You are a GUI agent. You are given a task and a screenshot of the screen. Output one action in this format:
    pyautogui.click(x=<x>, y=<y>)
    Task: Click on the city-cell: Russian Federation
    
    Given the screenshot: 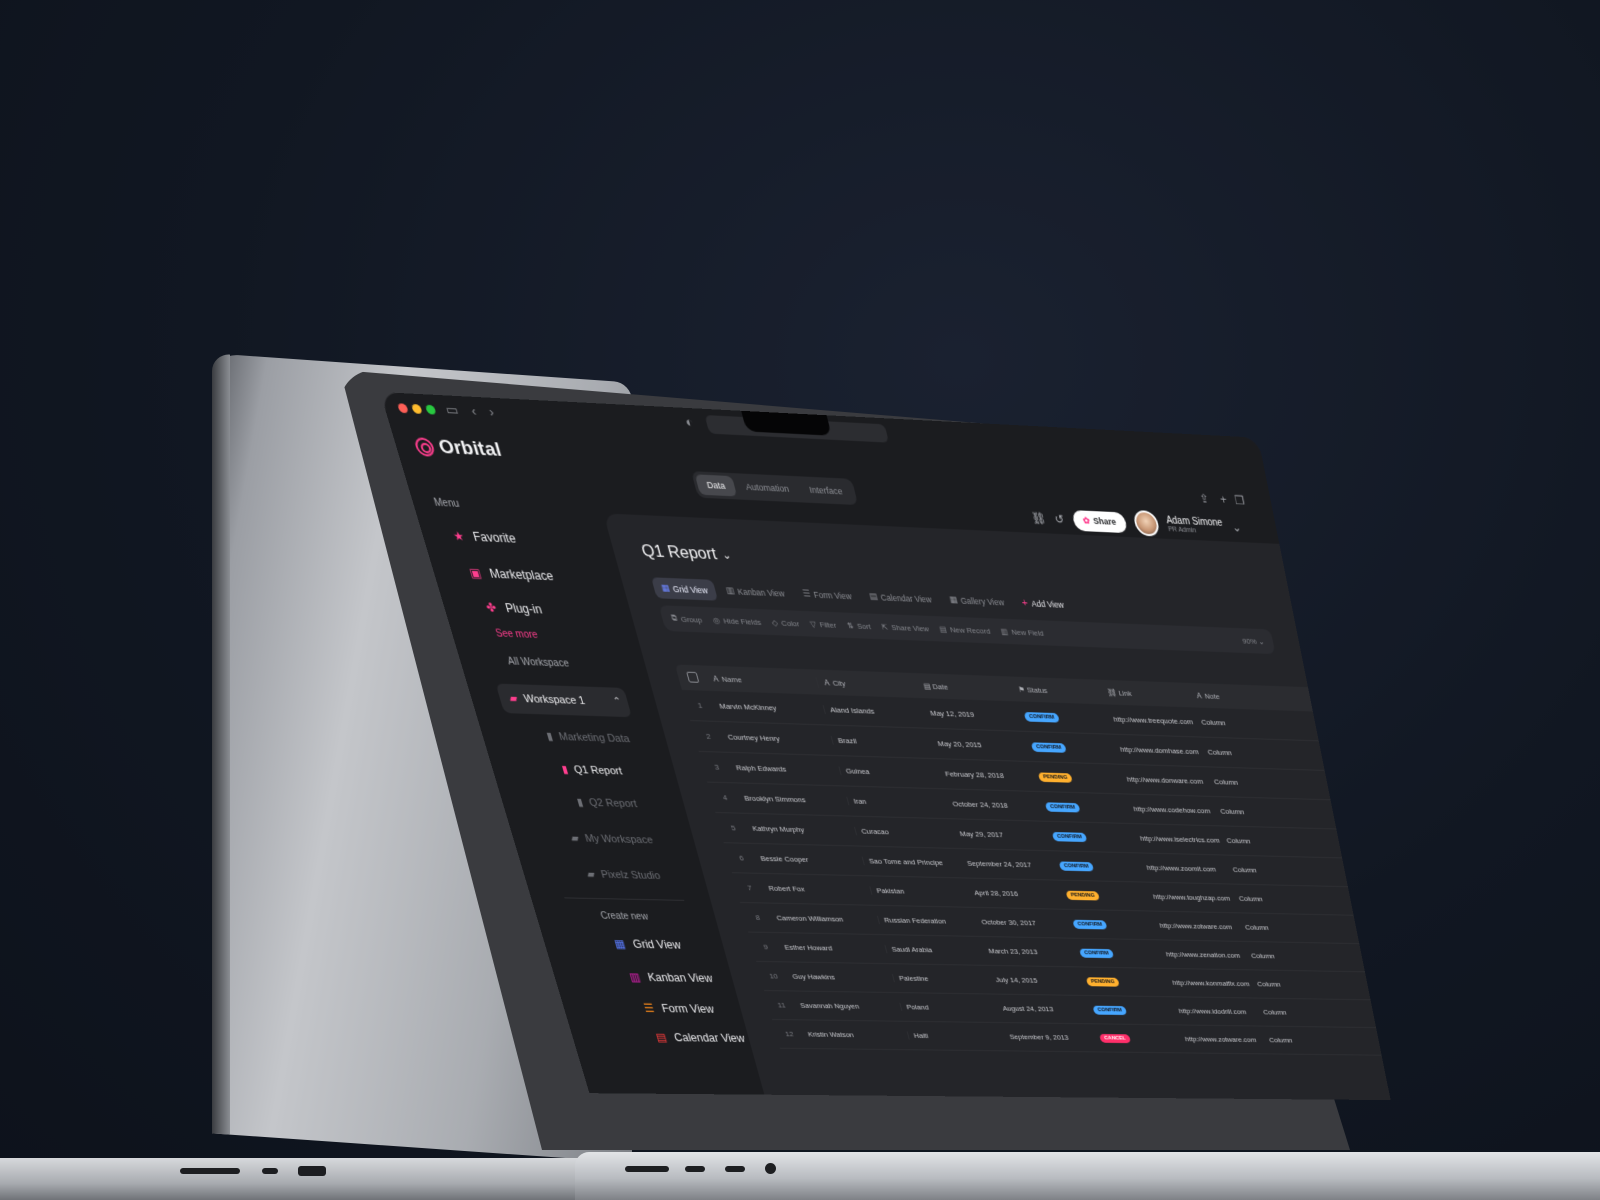 What is the action you would take?
    pyautogui.click(x=927, y=921)
    